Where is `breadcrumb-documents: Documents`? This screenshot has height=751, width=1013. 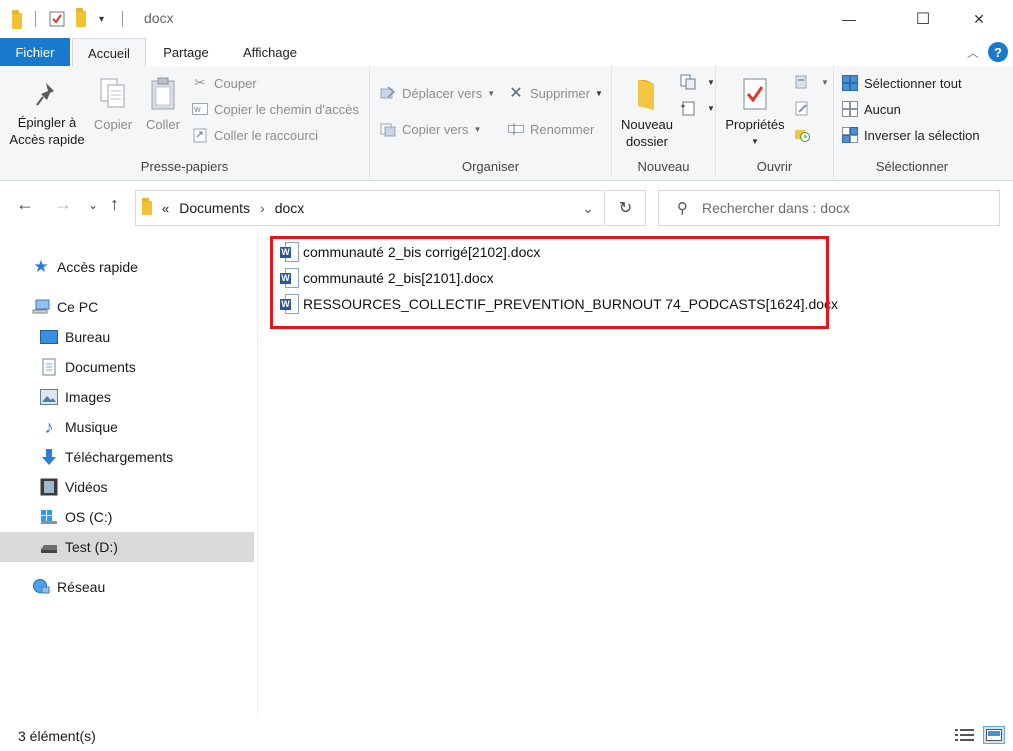
breadcrumb-documents: Documents is located at coordinates (214, 208).